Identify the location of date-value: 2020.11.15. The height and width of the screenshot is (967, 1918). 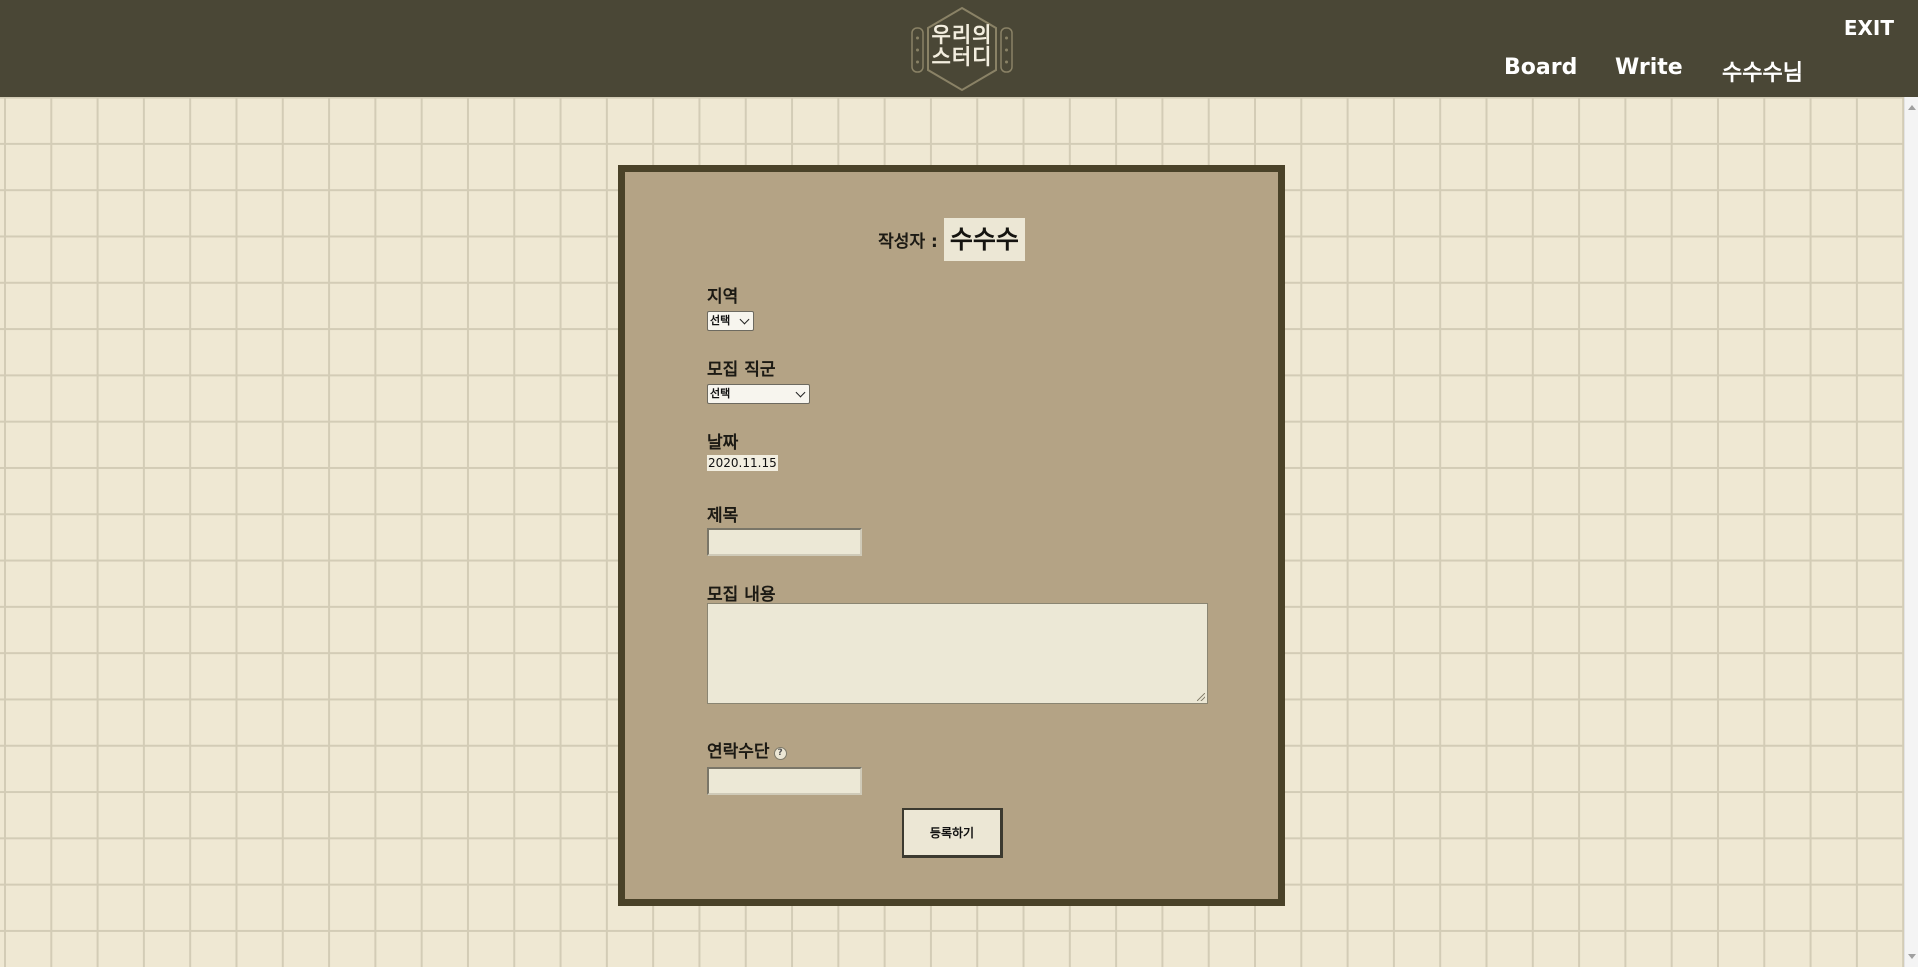
(742, 463).